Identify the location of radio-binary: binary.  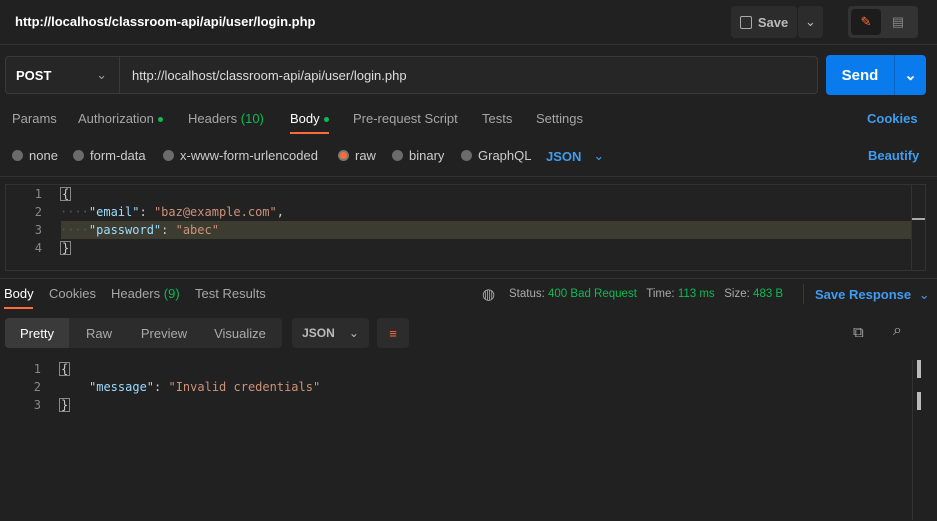
(418, 155).